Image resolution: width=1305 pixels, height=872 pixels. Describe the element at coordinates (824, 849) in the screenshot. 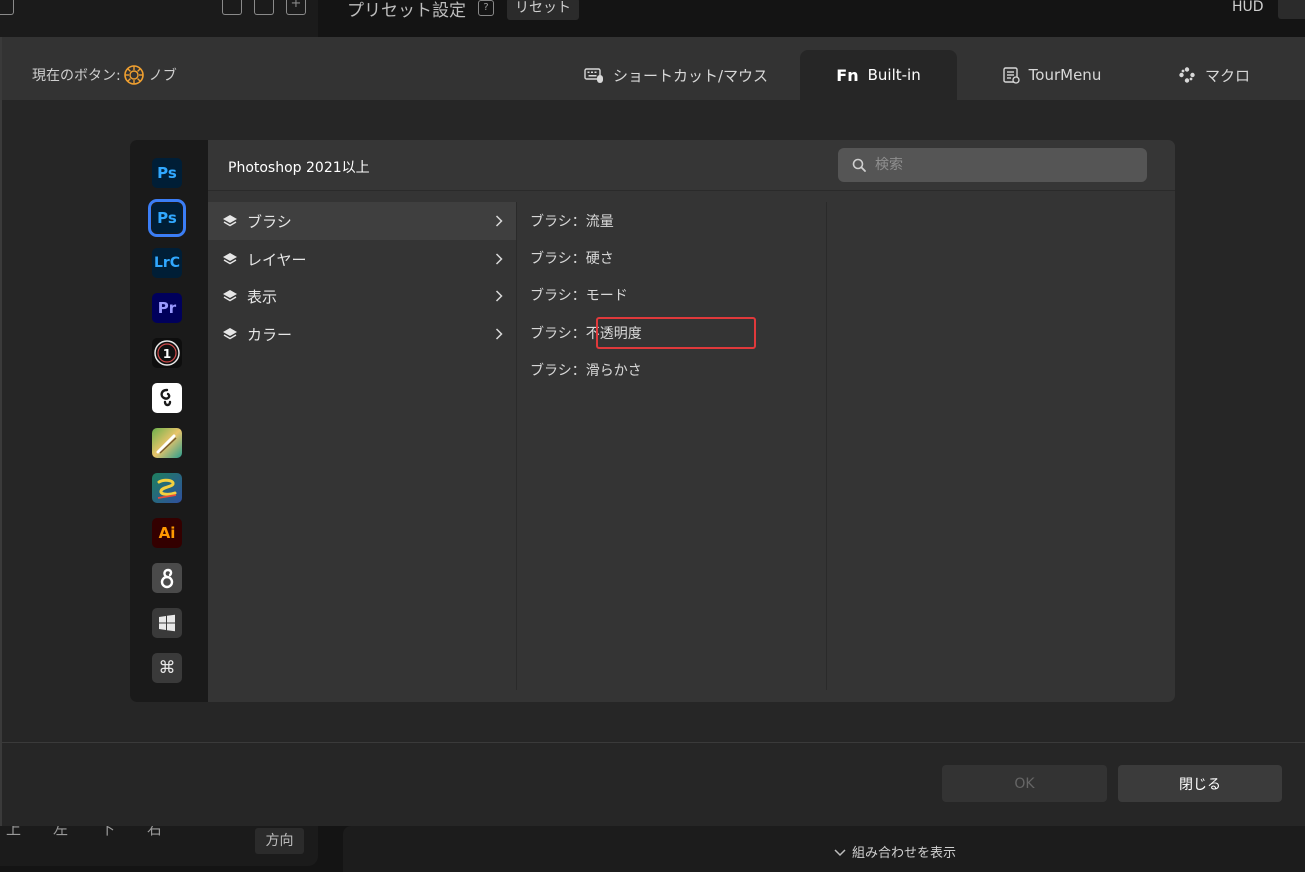

I see `background-bottom-bar` at that location.